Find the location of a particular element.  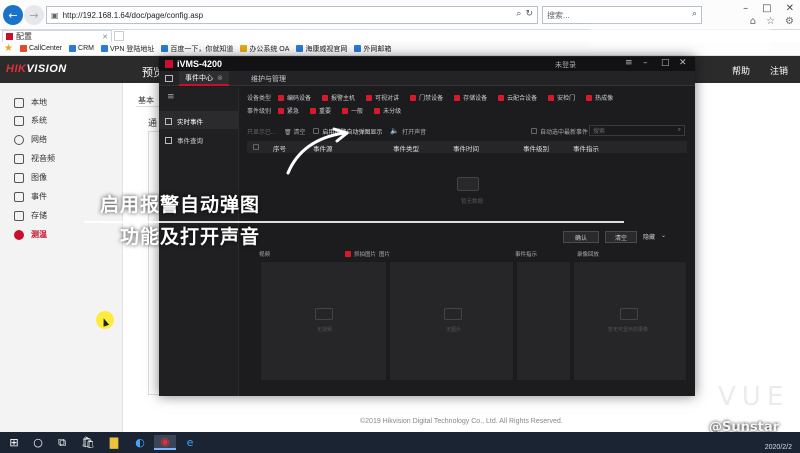

ivms-titlebar: iVMS-4200 未登录 ≡ – □ ✕ is located at coordinates (427, 64).